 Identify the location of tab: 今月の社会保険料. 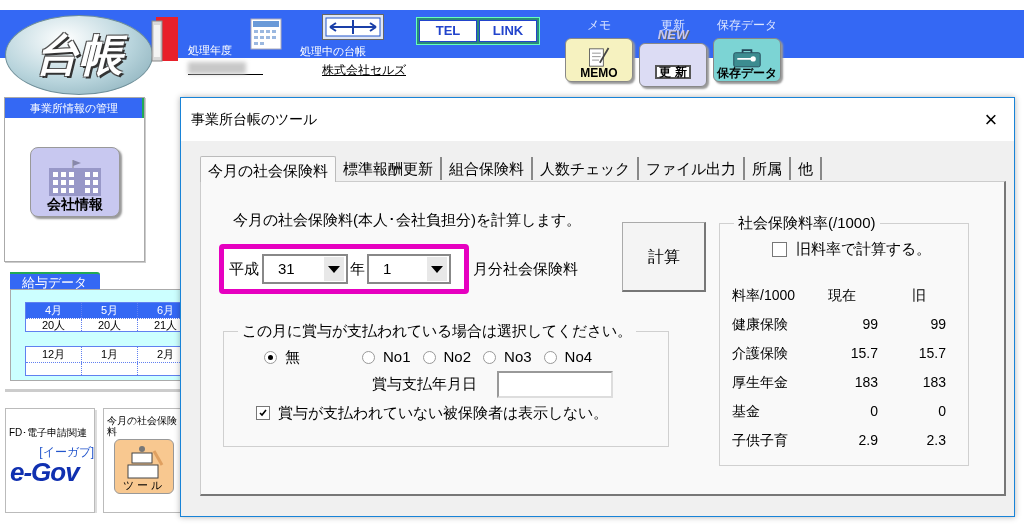
(268, 169).